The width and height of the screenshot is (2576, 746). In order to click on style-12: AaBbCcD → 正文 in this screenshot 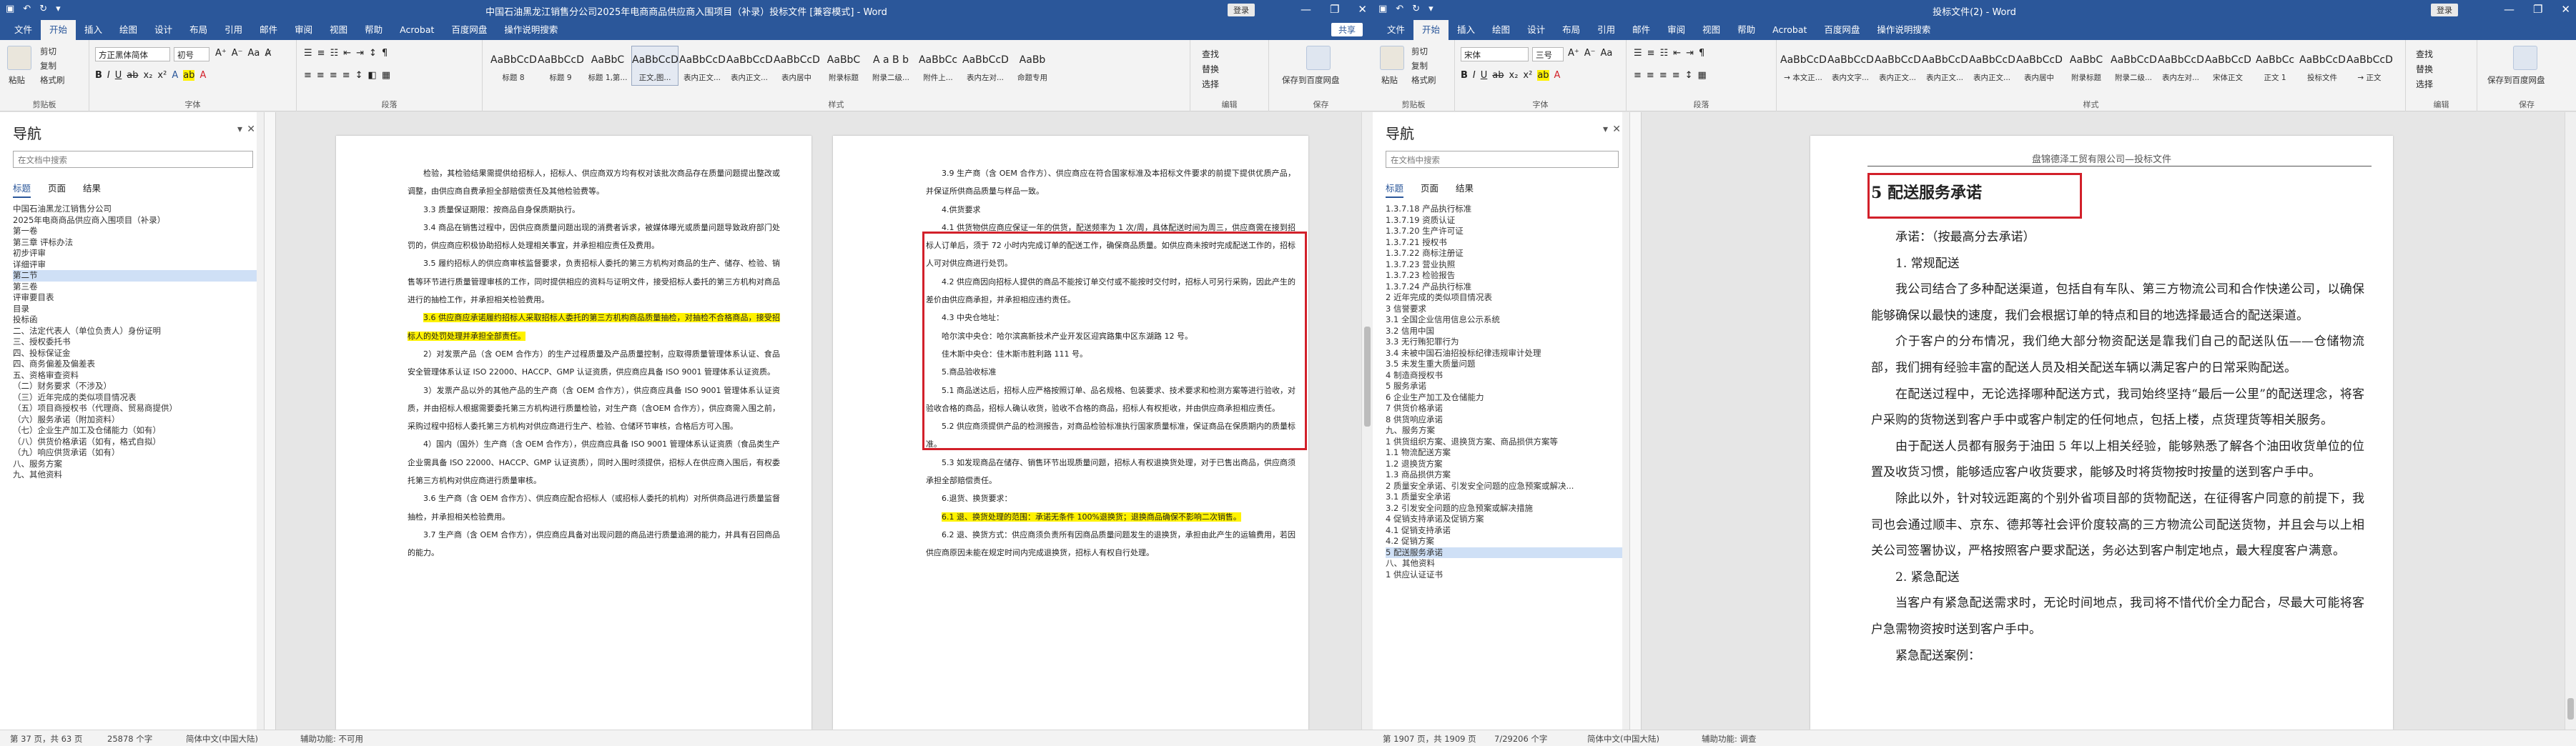, I will do `click(2369, 66)`.